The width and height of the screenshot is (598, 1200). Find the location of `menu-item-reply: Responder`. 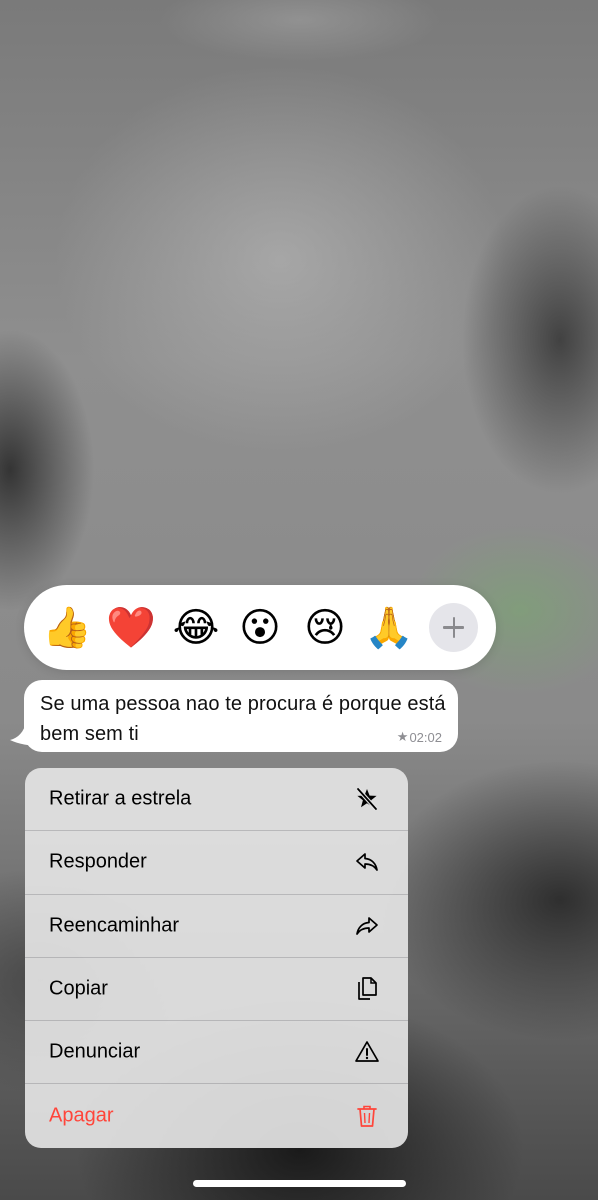

menu-item-reply: Responder is located at coordinates (216, 863).